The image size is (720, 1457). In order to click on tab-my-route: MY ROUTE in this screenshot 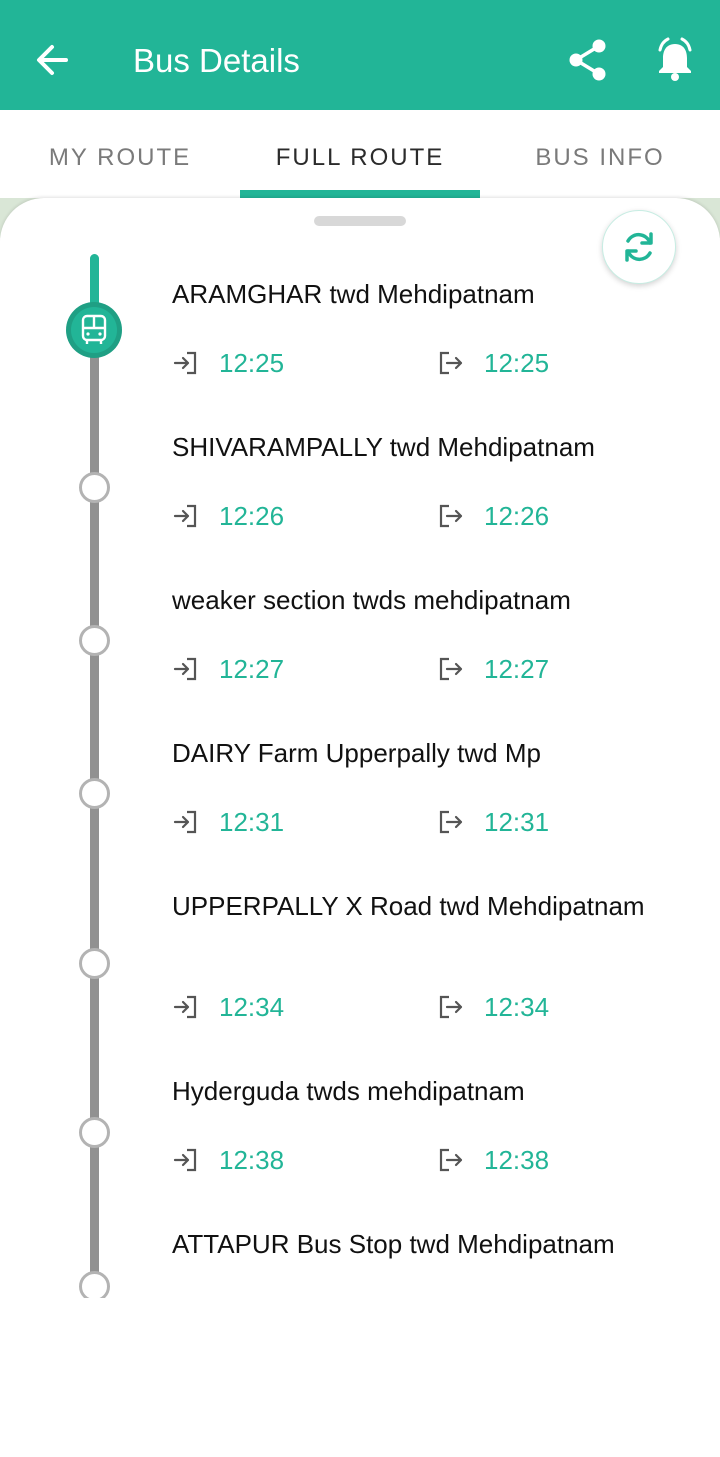, I will do `click(120, 158)`.